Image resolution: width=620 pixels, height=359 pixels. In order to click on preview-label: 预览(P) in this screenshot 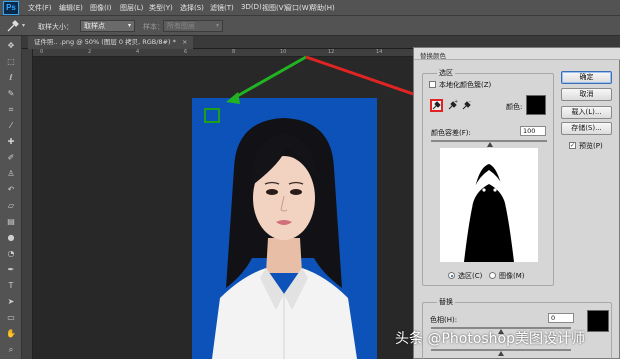, I will do `click(591, 146)`.